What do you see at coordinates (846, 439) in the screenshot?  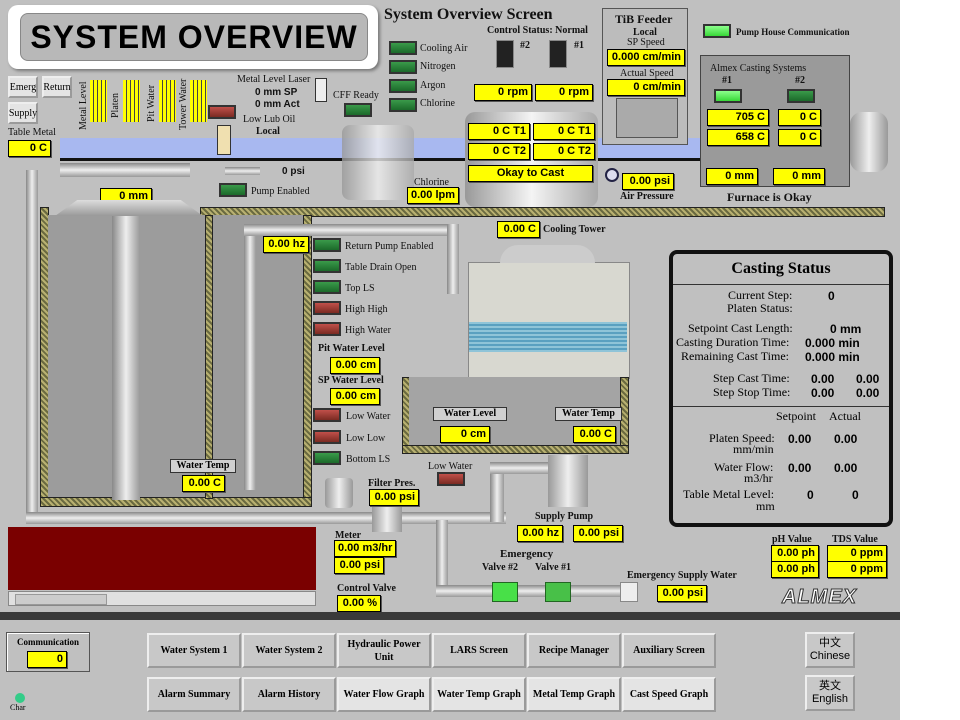 I see `platen-speed-act: 0.00` at bounding box center [846, 439].